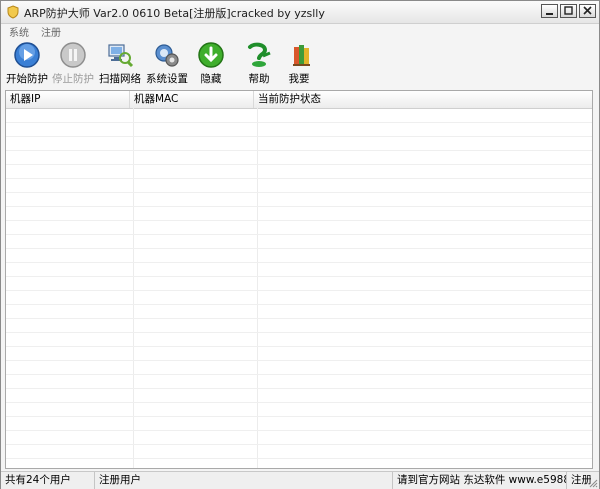  Describe the element at coordinates (299, 79) in the screenshot. I see `buy-label: 我要` at that location.